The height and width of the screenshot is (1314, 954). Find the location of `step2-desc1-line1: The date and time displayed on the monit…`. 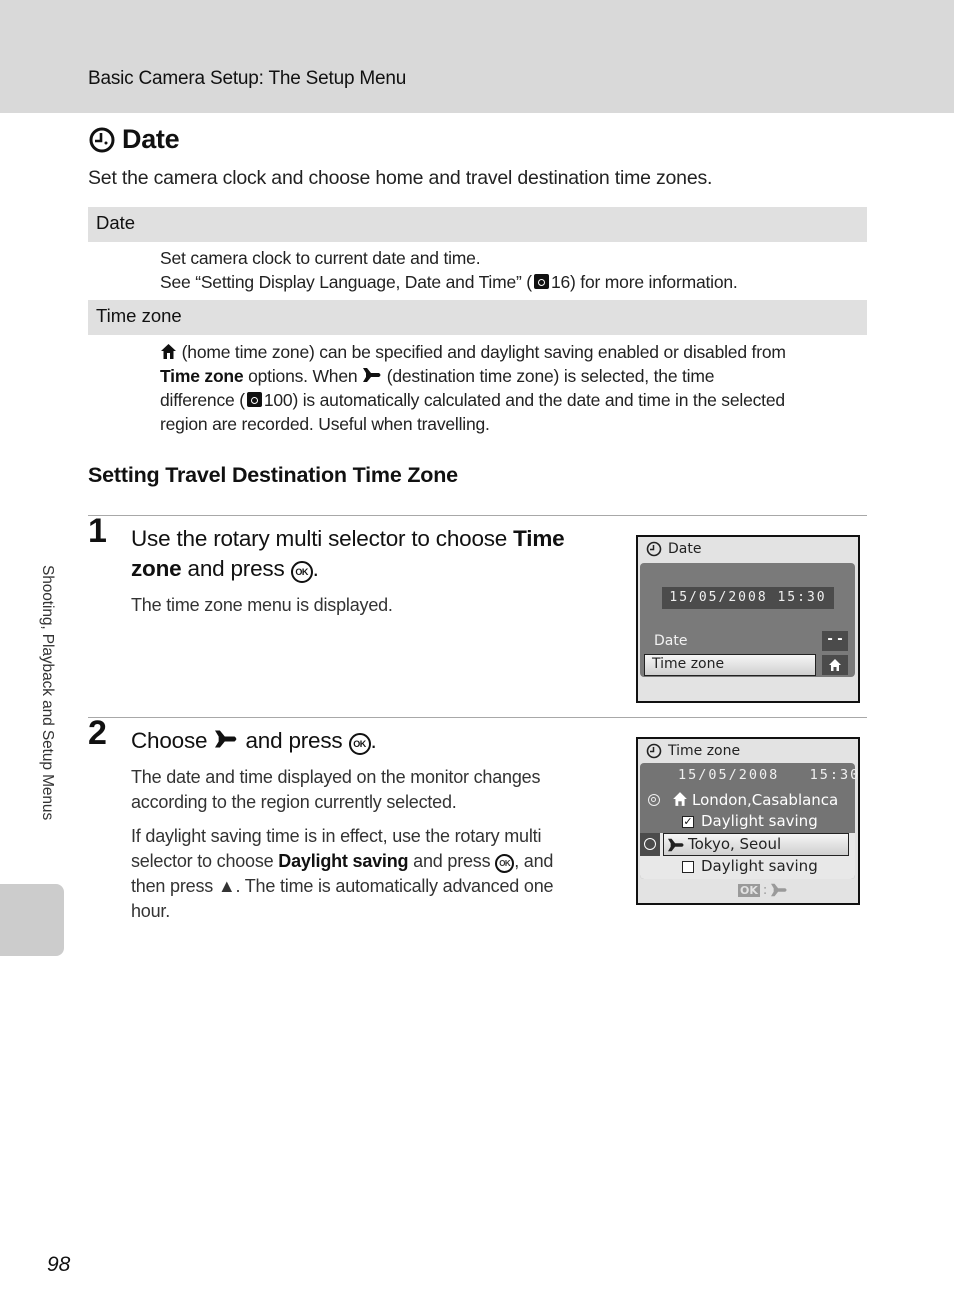

step2-desc1-line1: The date and time displayed on the monit… is located at coordinates (336, 777).